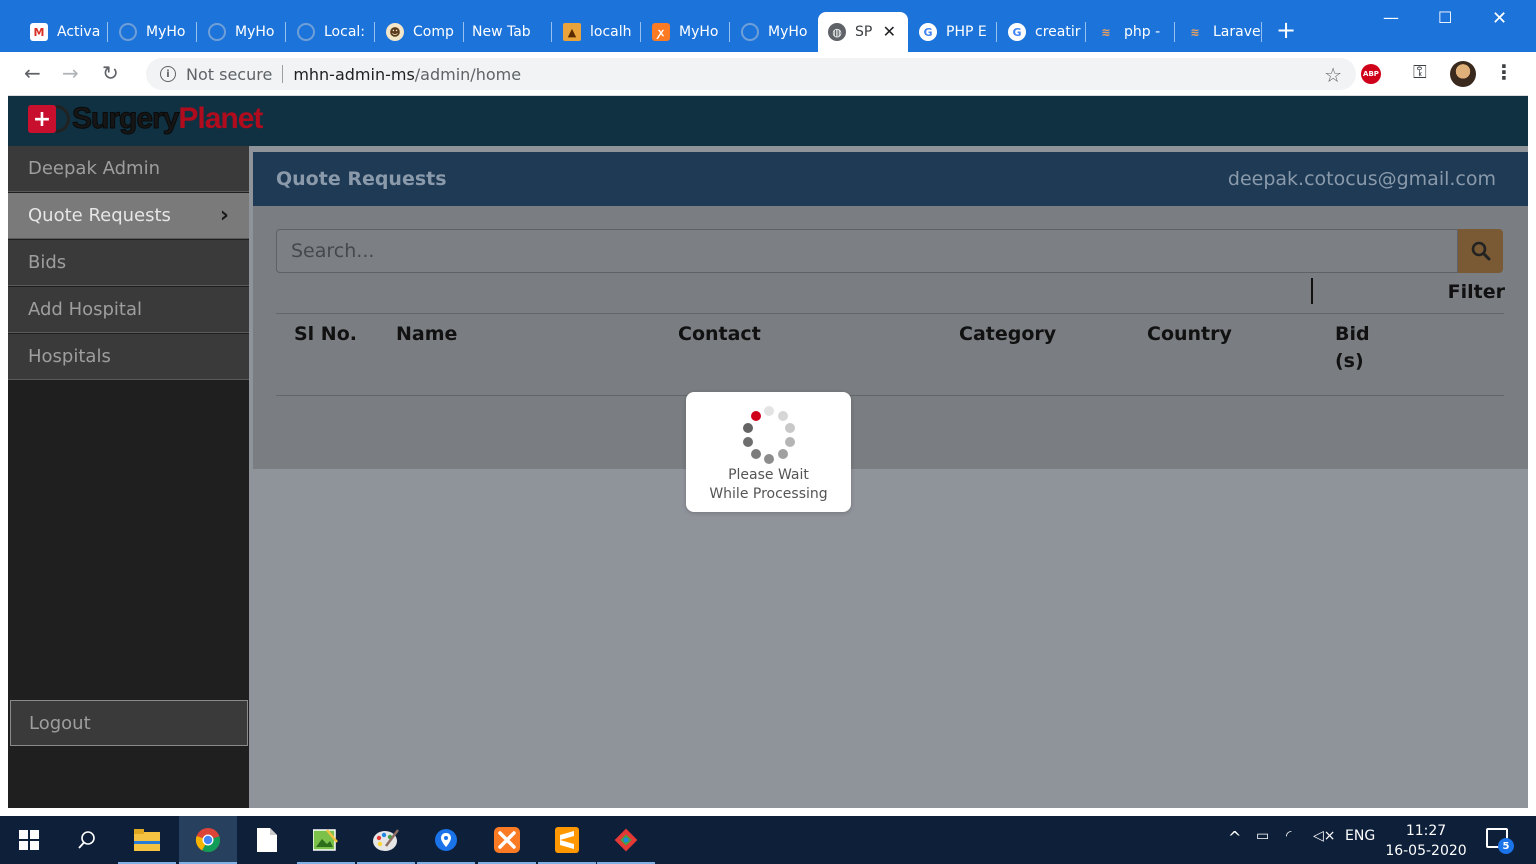 The image size is (1536, 864). I want to click on password-key-icon: ⚿, so click(1420, 72).